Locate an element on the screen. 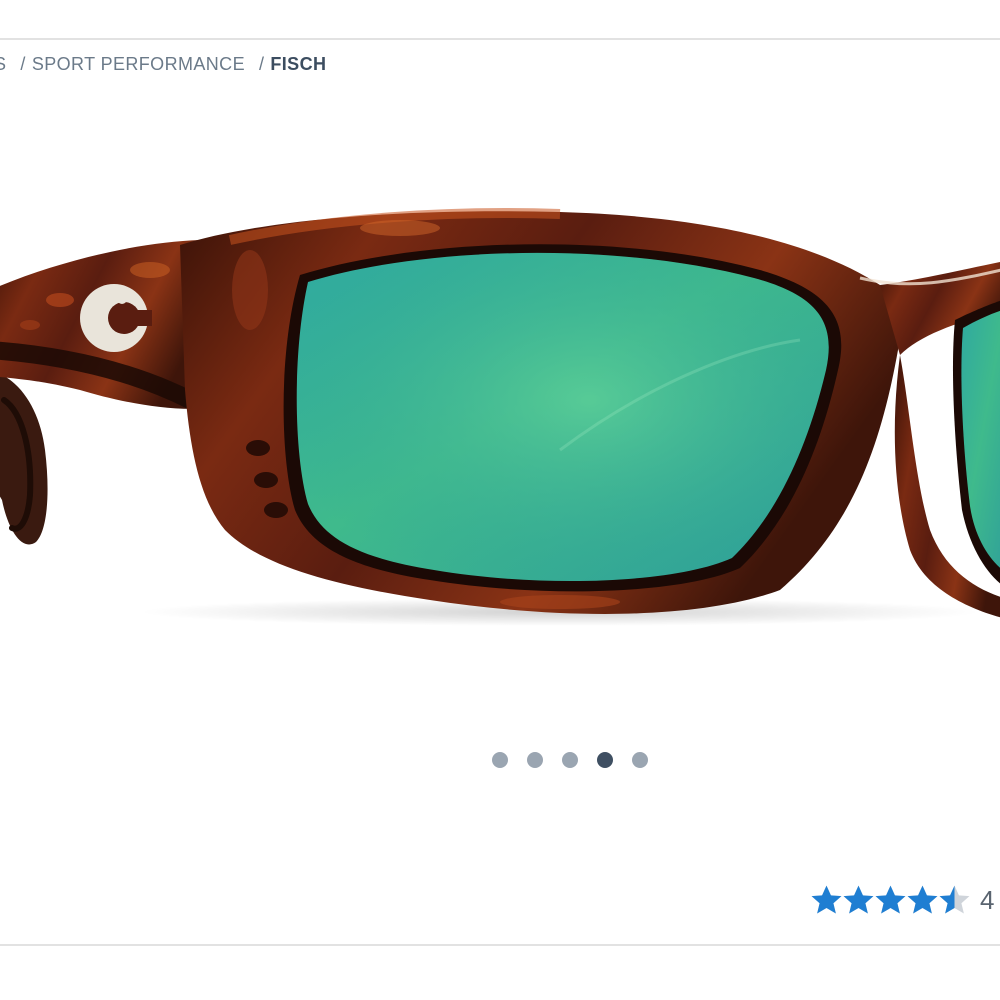 This screenshot has width=1000, height=1000. breadcrumb: S / SPORT PERFORMANCE / FISCH is located at coordinates (163, 64).